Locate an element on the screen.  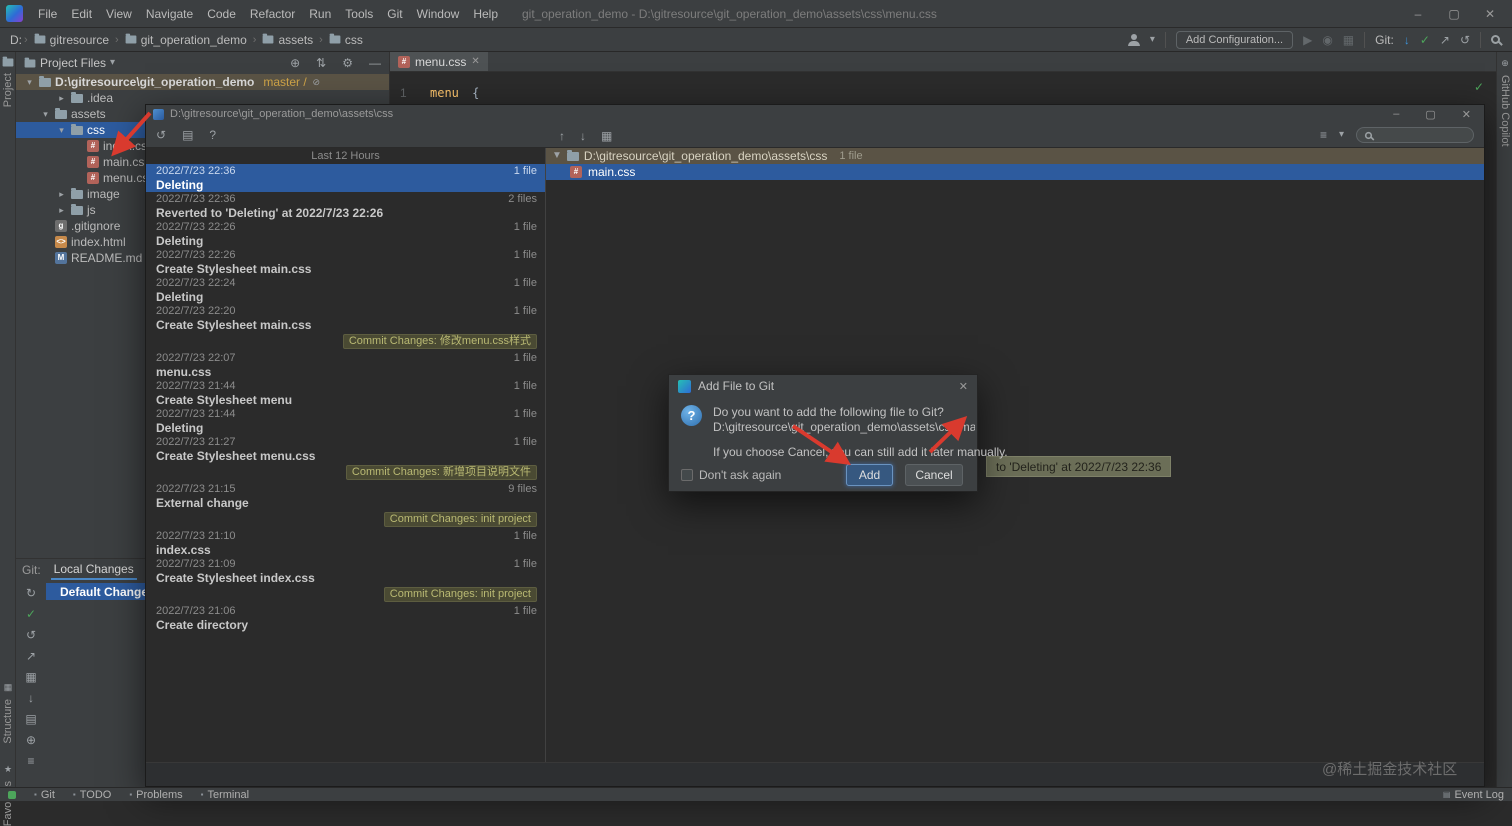
help-icon: ? is located at coordinates (212, 135).